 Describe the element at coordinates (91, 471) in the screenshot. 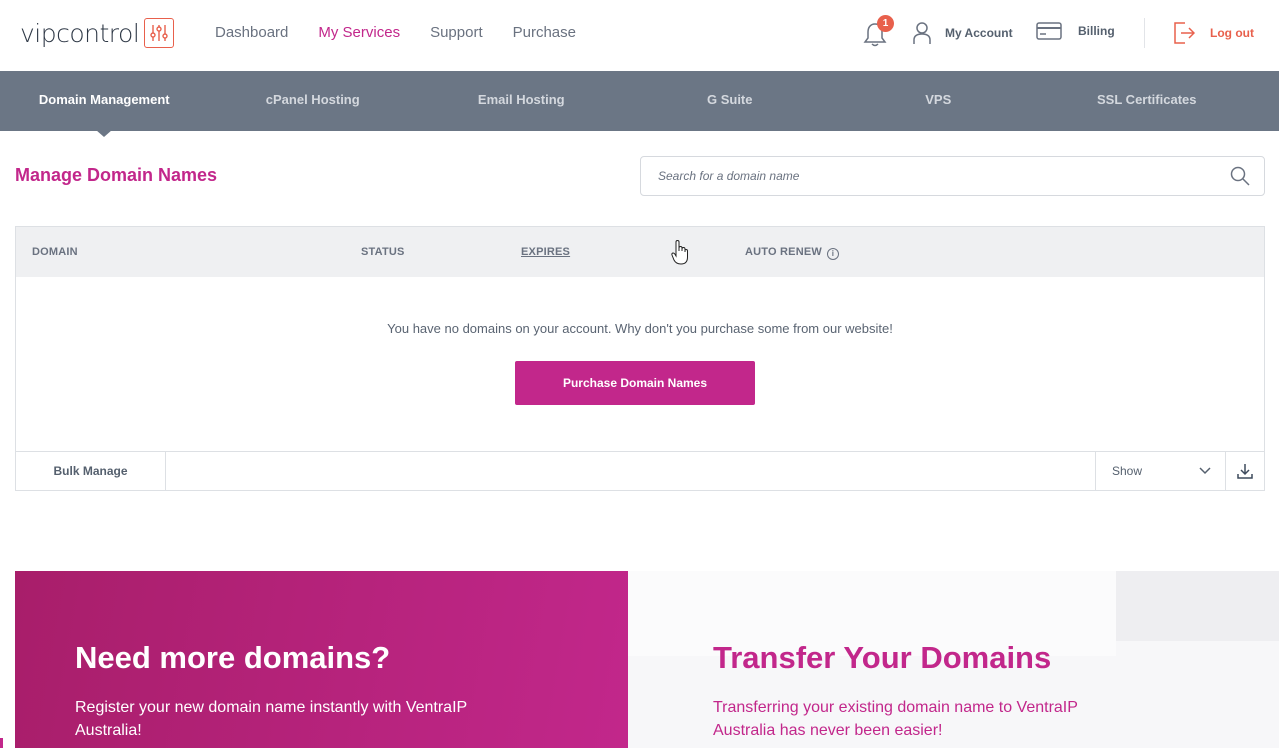

I see `bulk-manage-button: Bulk Manage` at that location.